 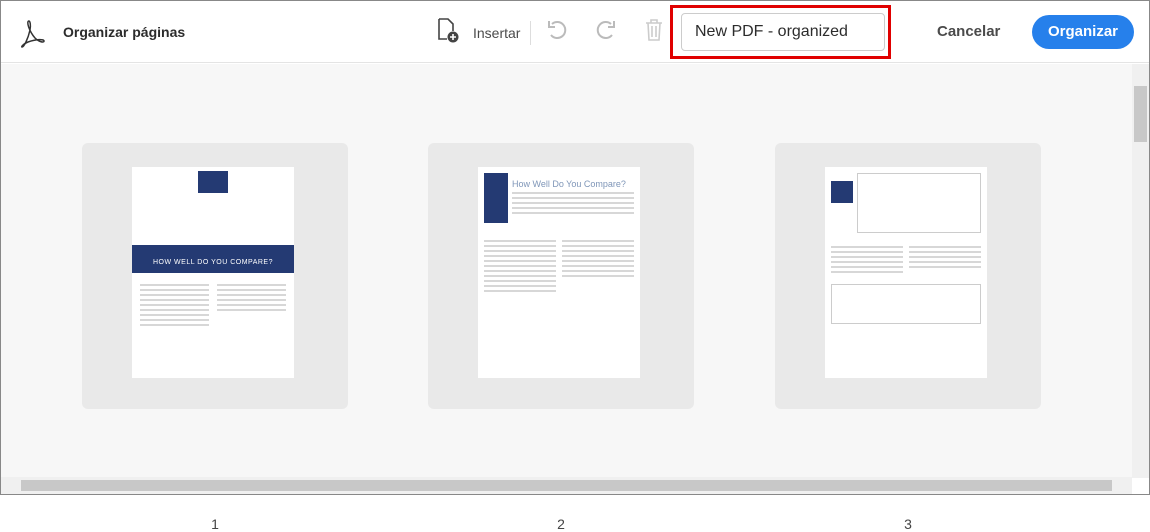 What do you see at coordinates (449, 31) in the screenshot?
I see `insert-page-icon` at bounding box center [449, 31].